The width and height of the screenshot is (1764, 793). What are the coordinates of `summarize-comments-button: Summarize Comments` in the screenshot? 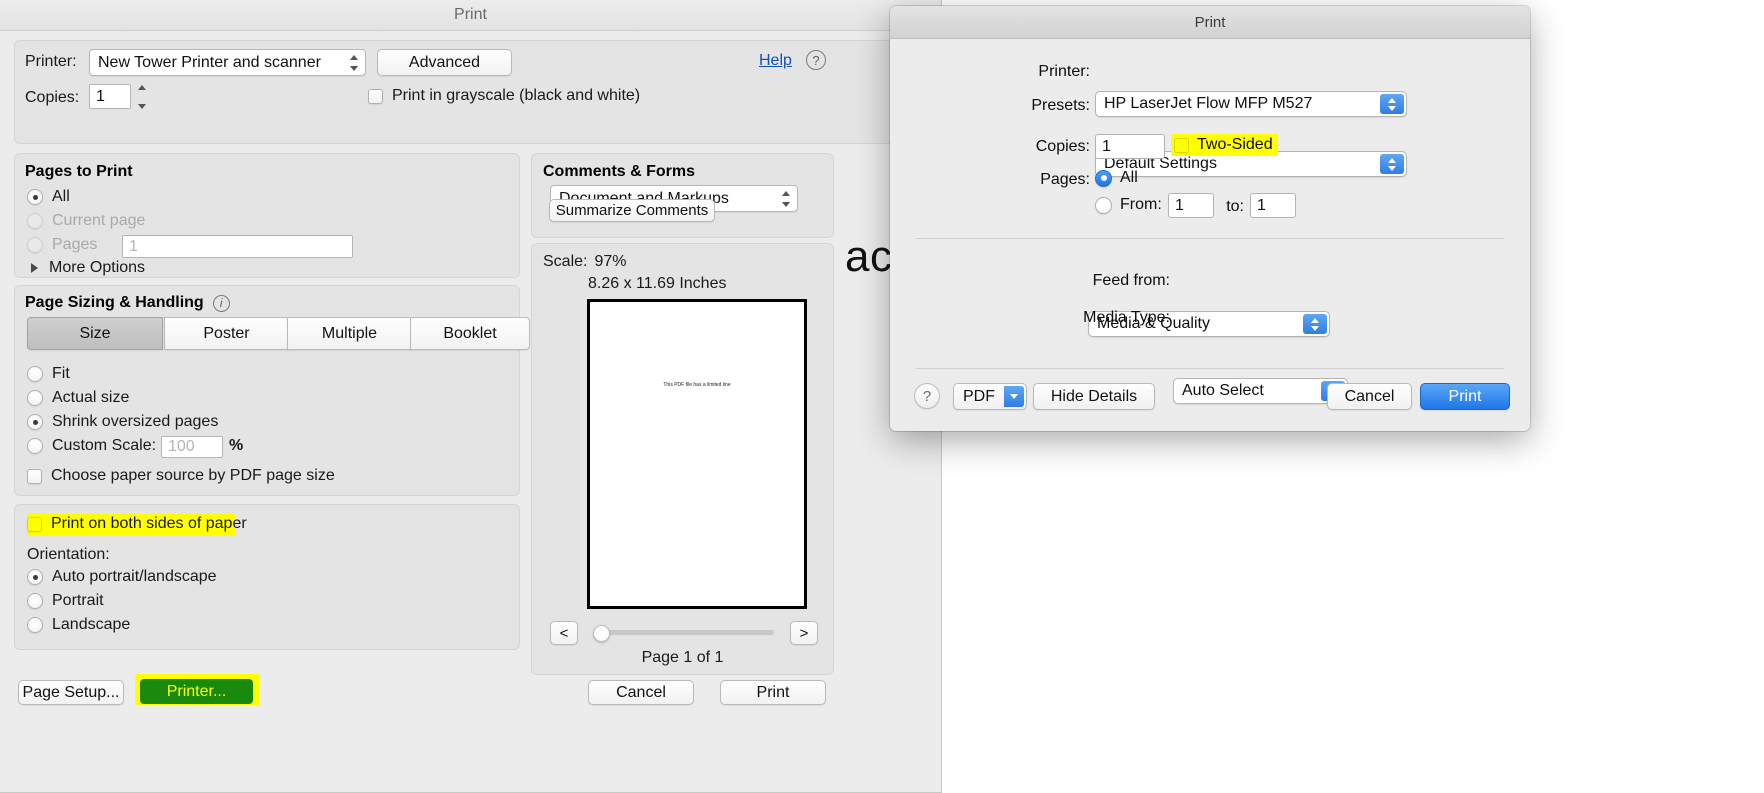 It's located at (632, 210).